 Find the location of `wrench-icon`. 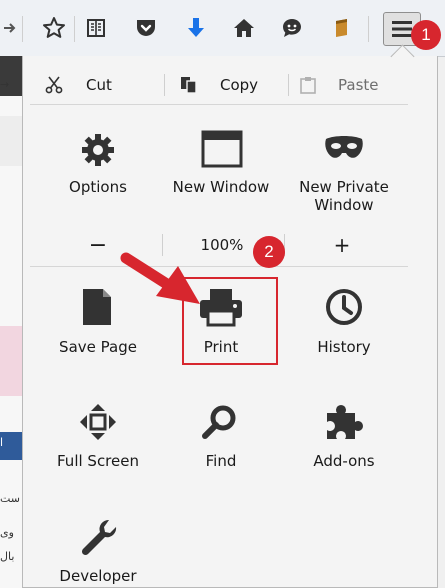

wrench-icon is located at coordinates (98, 537).